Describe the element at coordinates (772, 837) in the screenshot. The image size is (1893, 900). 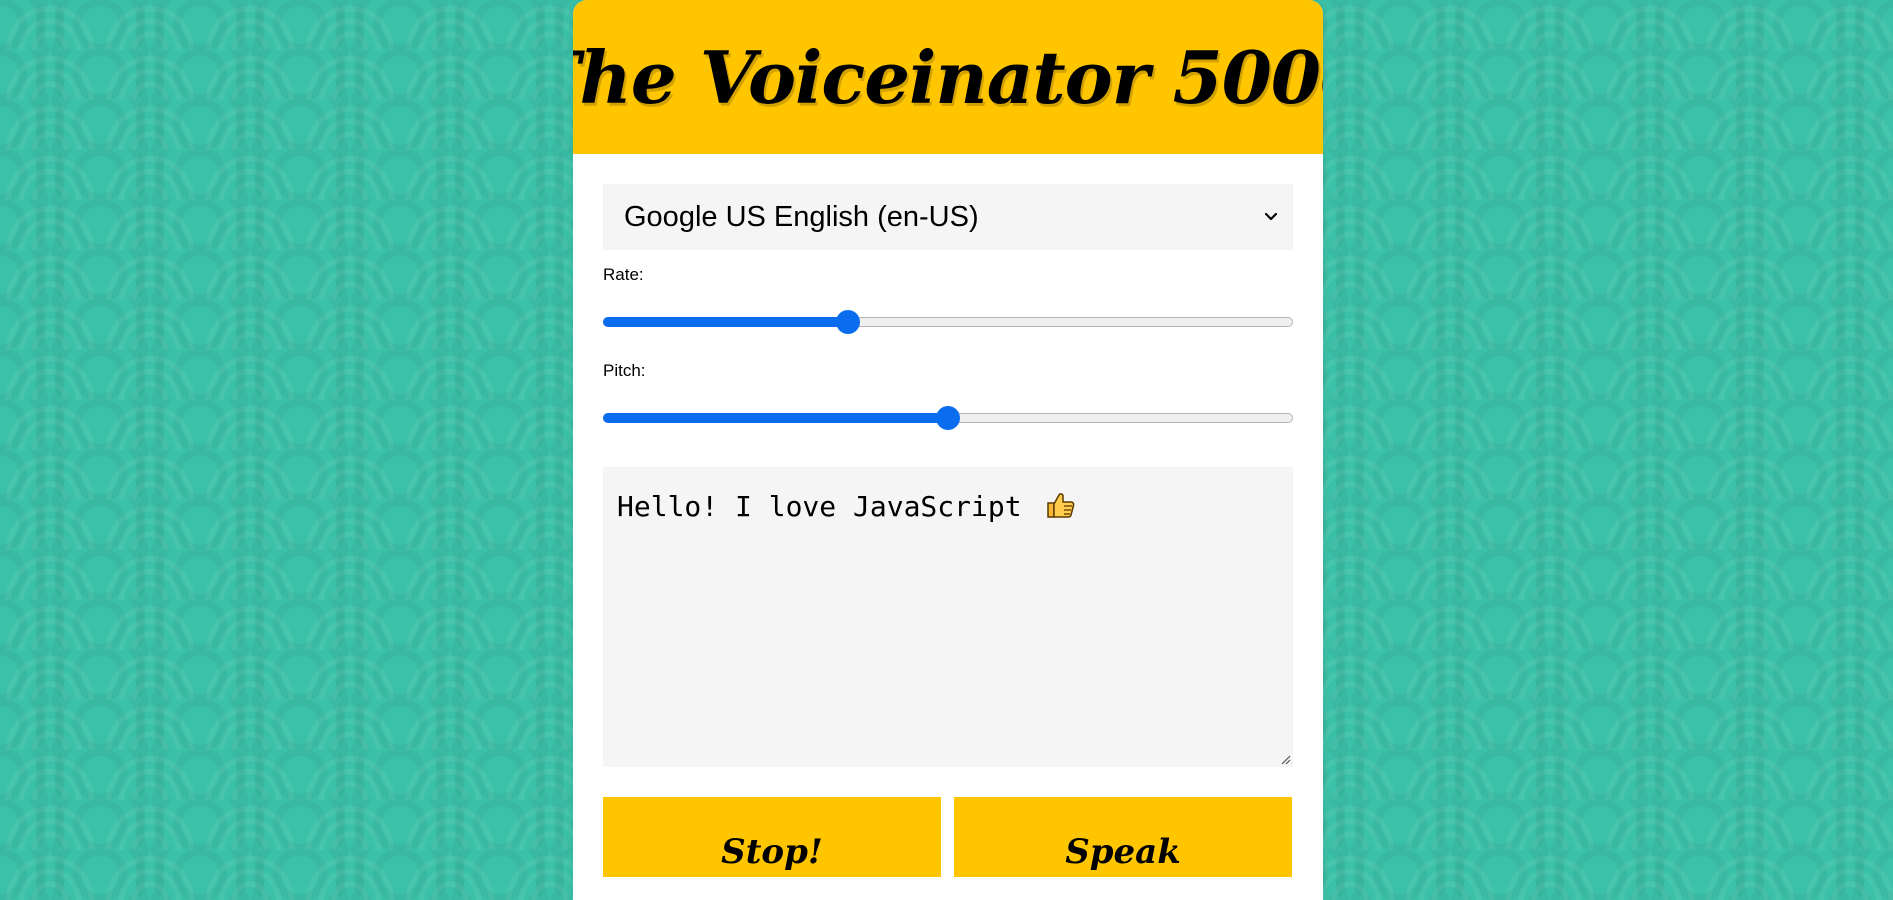
I see `stop-button: Stop!` at that location.